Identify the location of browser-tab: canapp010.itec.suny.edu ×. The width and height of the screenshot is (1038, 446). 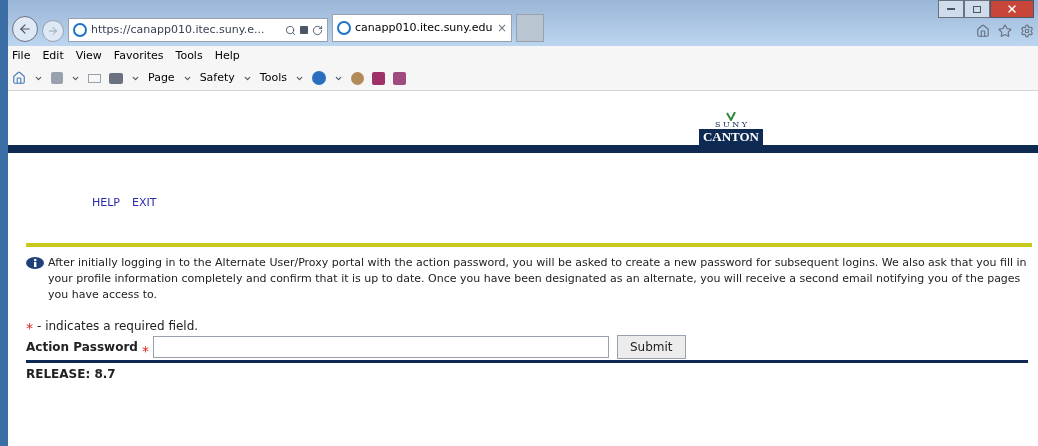
(422, 28).